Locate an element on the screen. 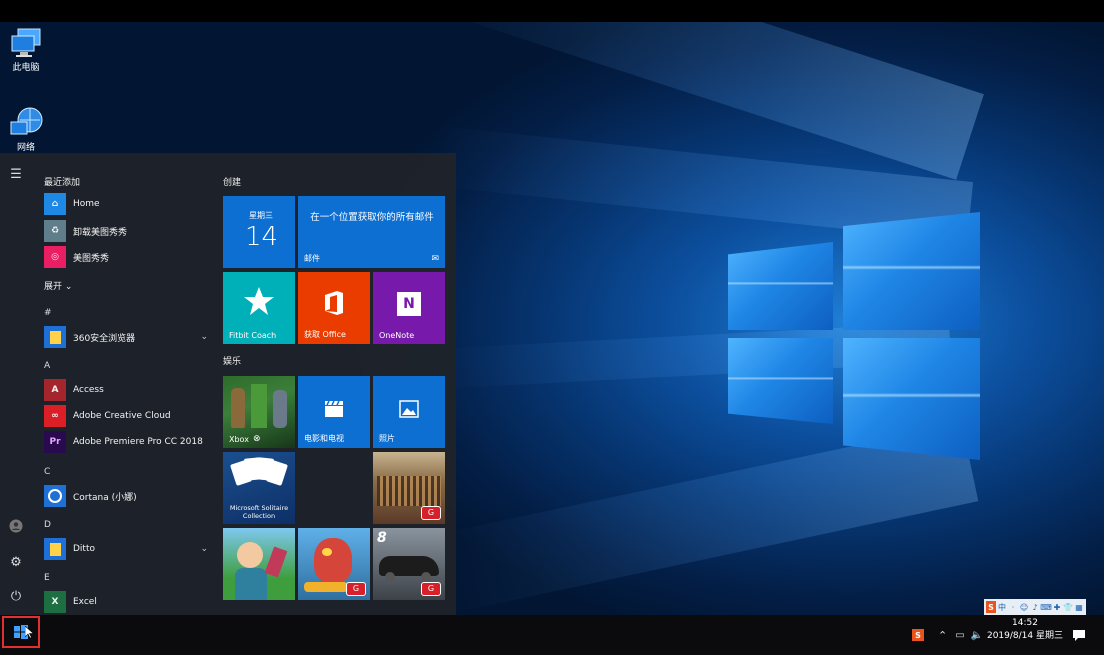 Image resolution: width=1104 pixels, height=655 pixels. gardenscapes-tile is located at coordinates (259, 564).